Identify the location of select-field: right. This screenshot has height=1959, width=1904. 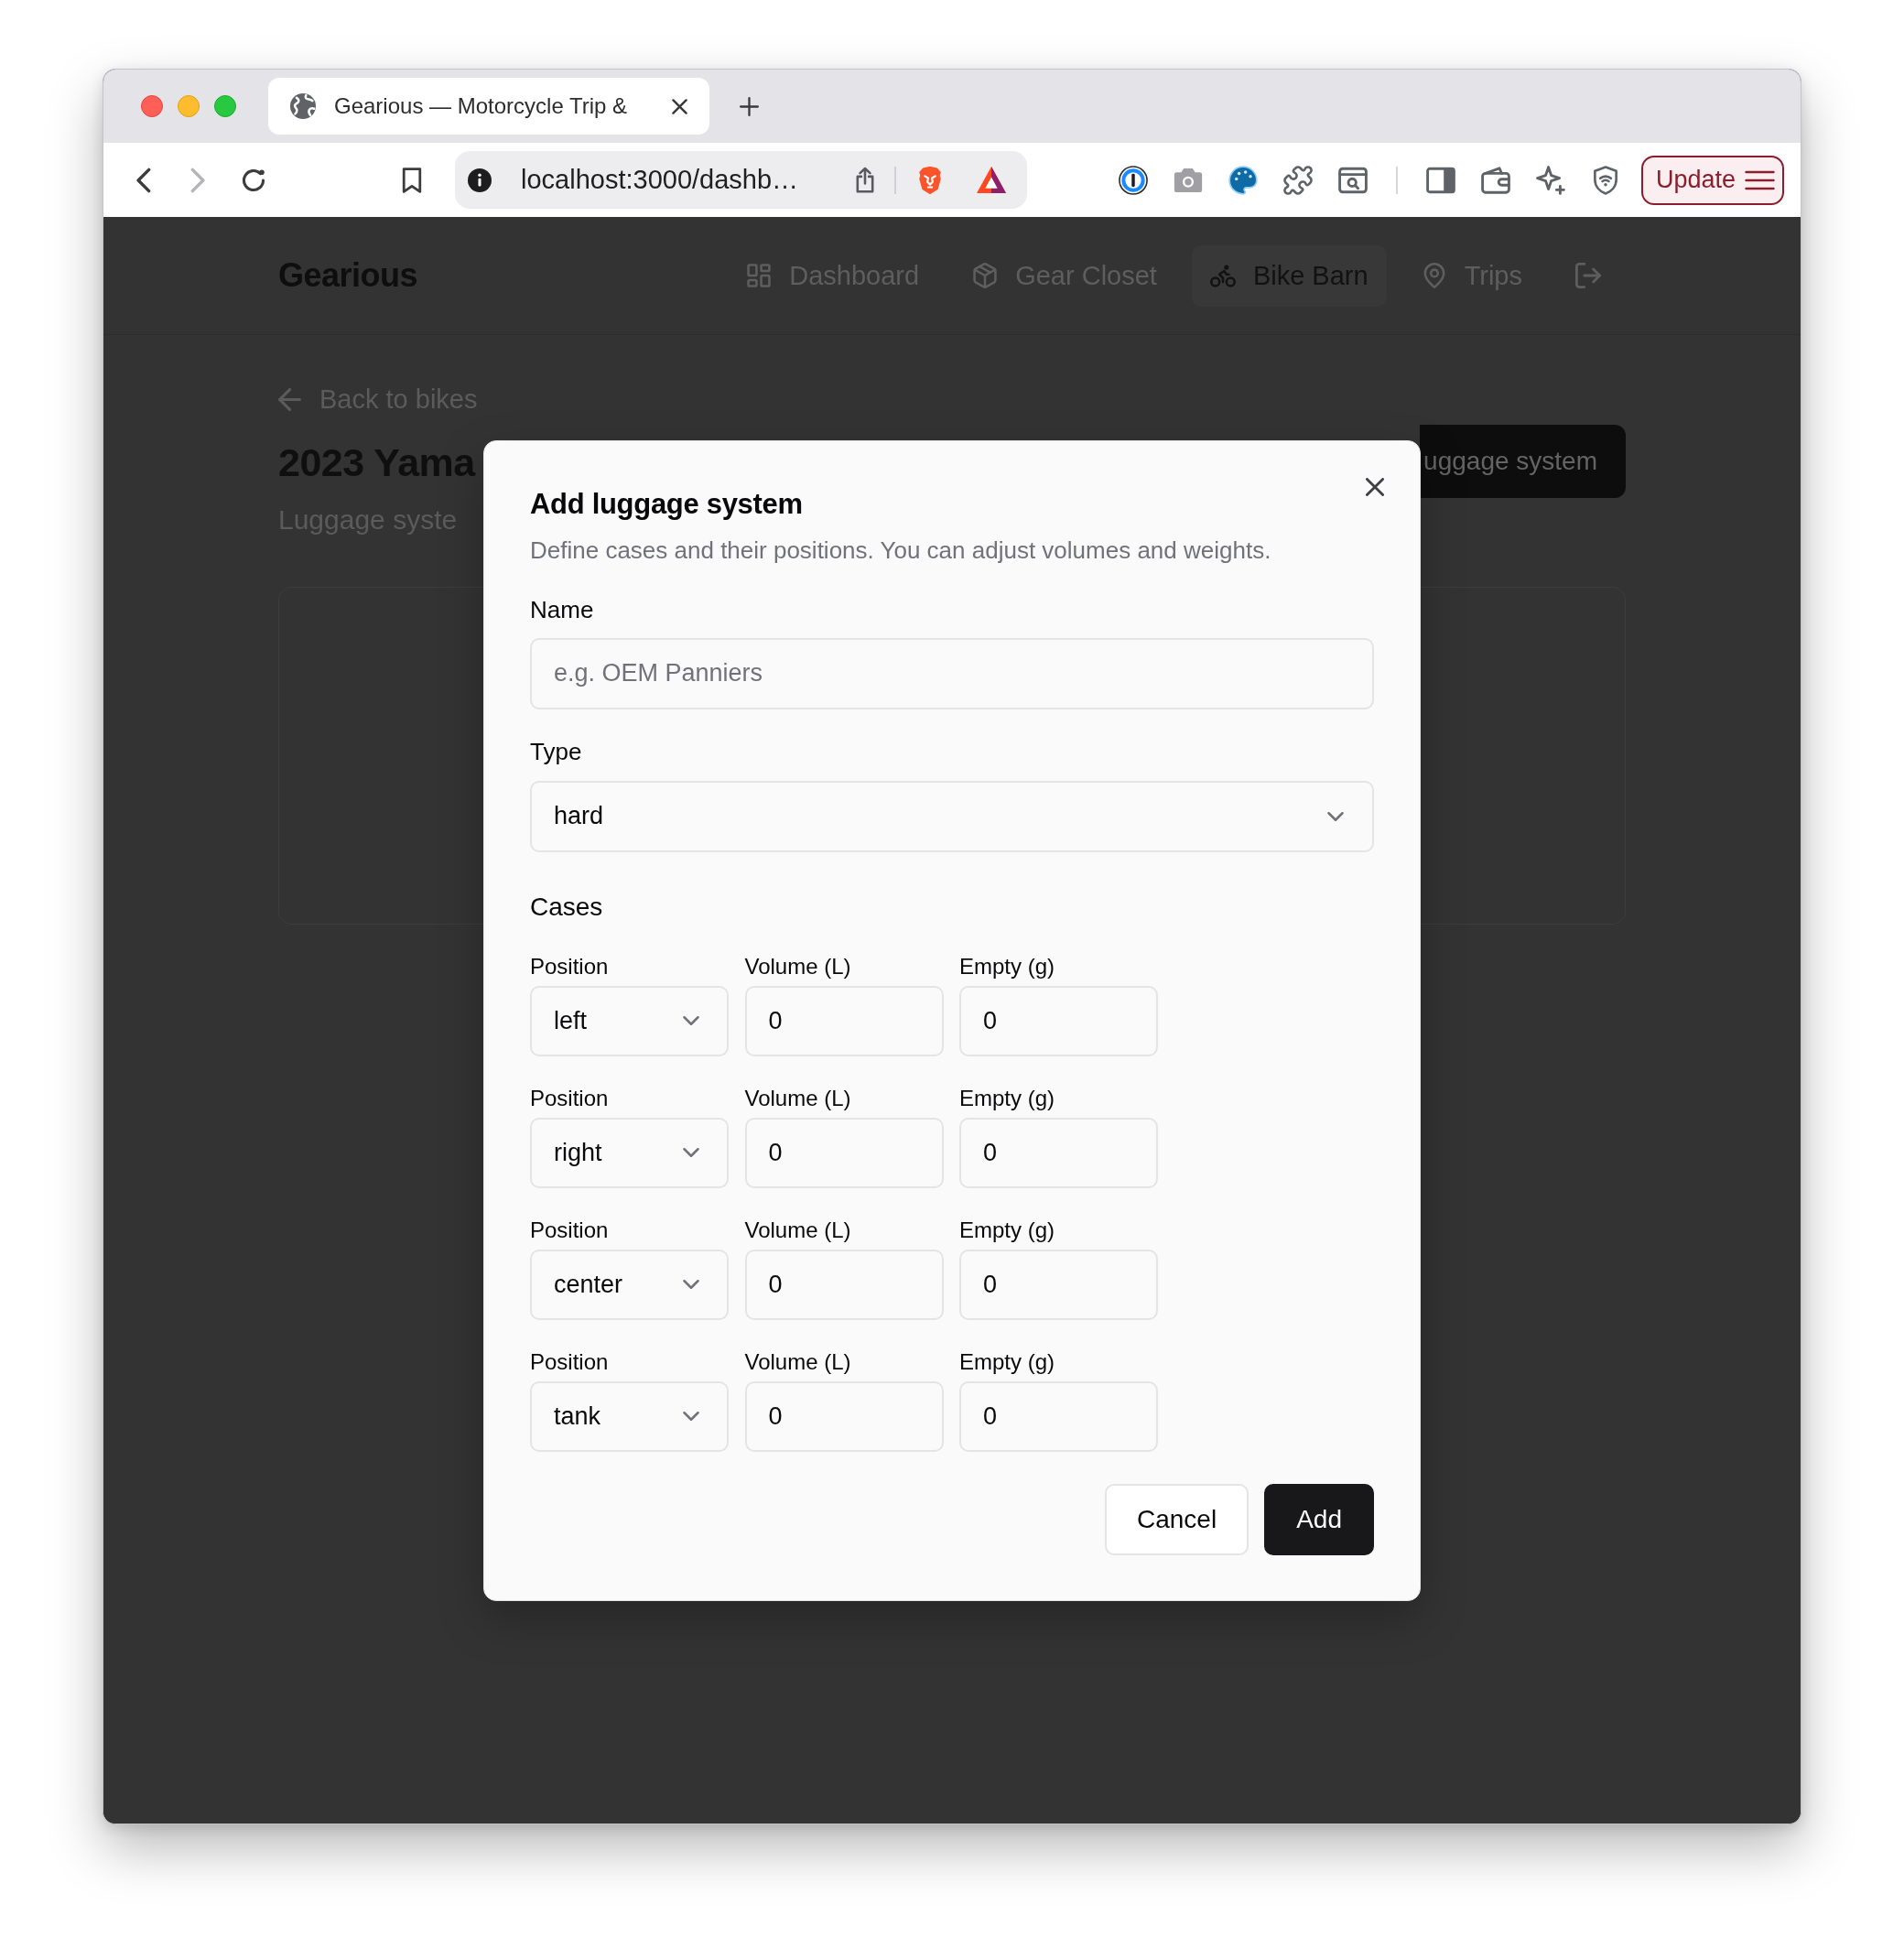
(629, 1152).